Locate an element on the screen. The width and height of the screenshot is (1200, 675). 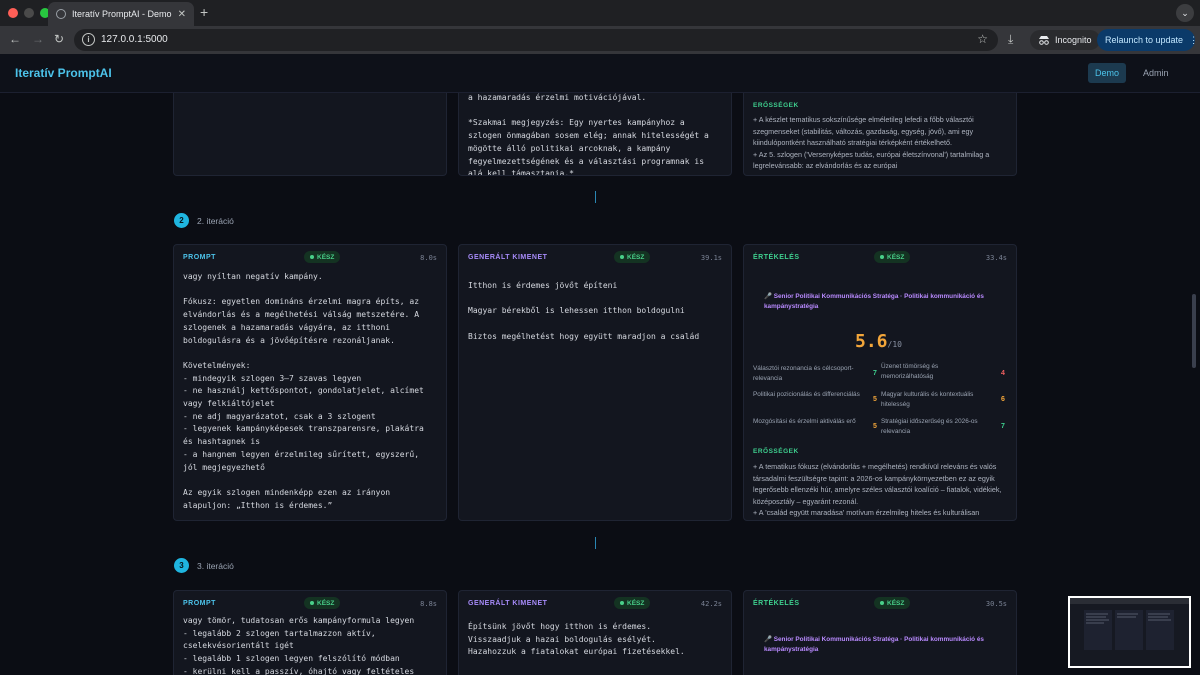
iteration-3-header: 3 3. iteráció is located at coordinates (204, 565).